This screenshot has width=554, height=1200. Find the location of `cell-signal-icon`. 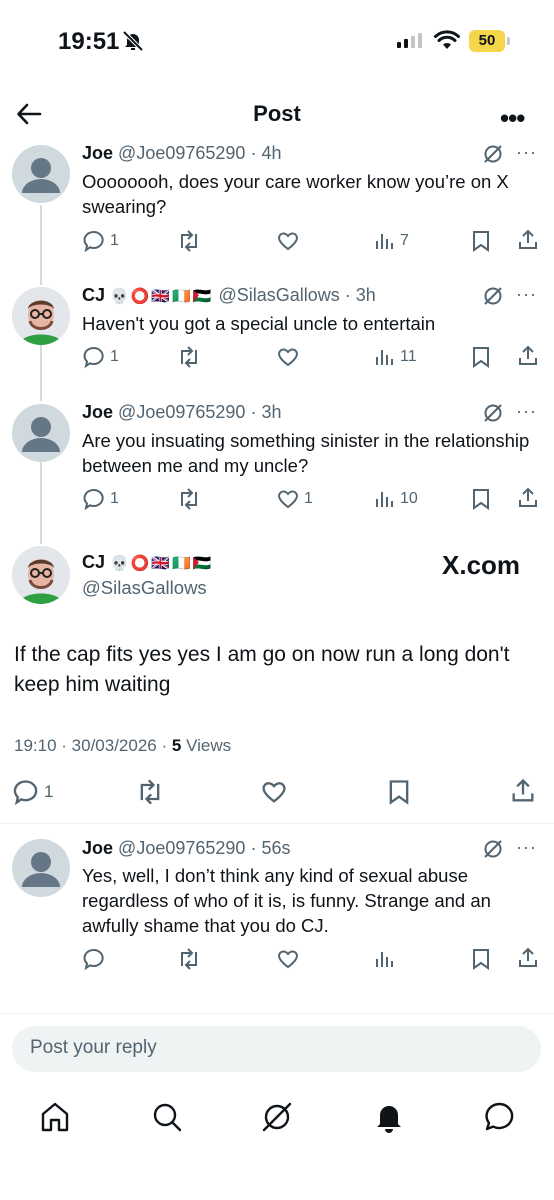

cell-signal-icon is located at coordinates (409, 40).